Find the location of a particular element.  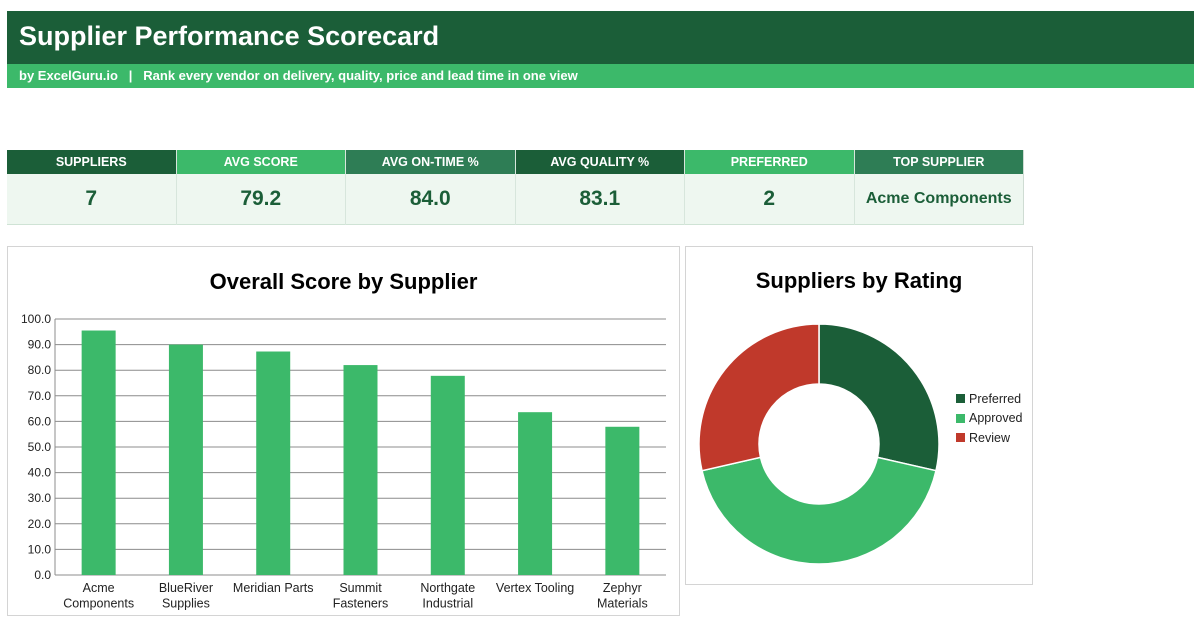

x-tick-label: Zephyr Materials is located at coordinates (622, 596).